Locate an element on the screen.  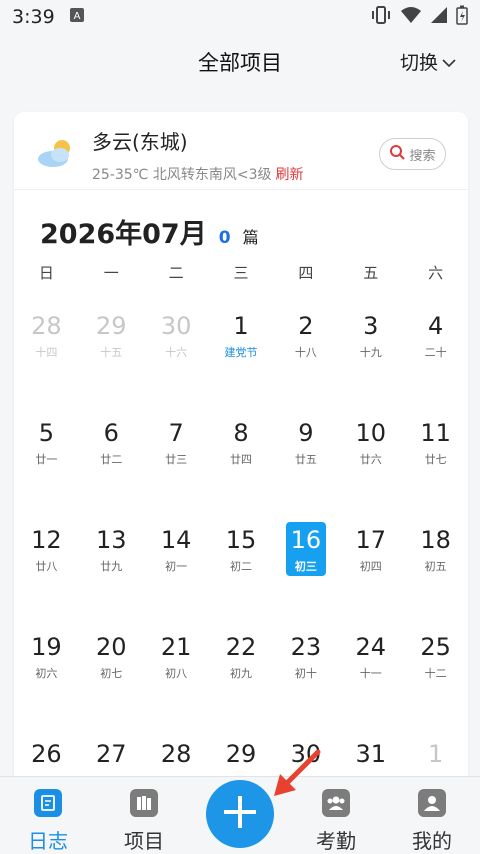
refresh-link: 刷新 is located at coordinates (290, 175).